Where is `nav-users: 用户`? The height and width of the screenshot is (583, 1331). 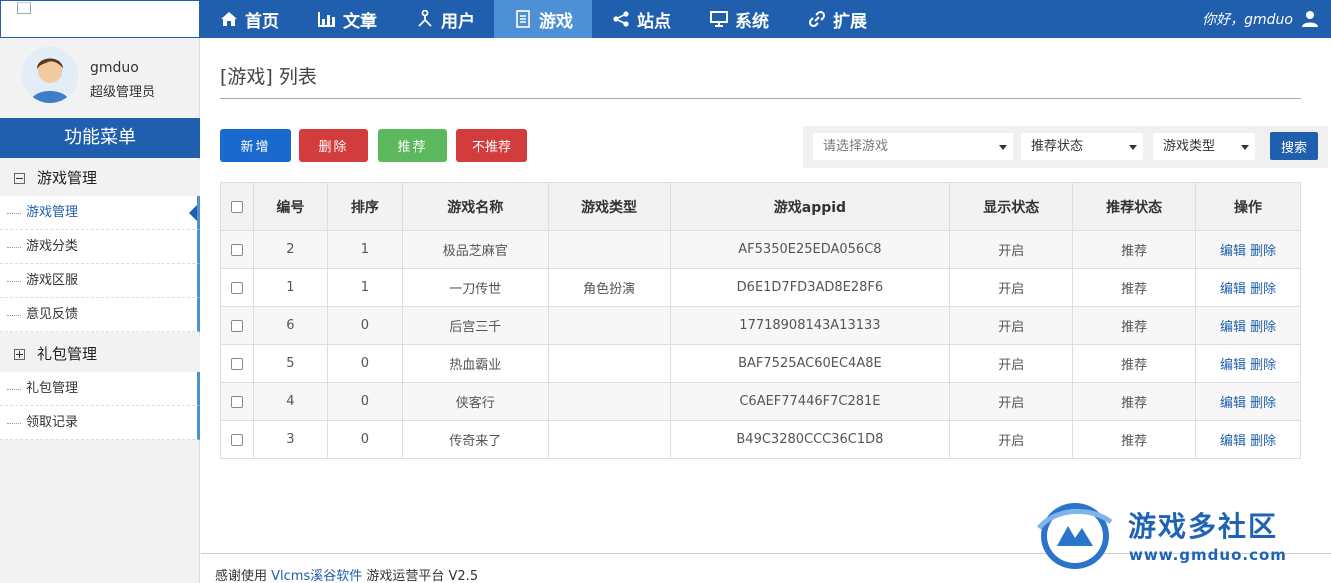 nav-users: 用户 is located at coordinates (445, 19).